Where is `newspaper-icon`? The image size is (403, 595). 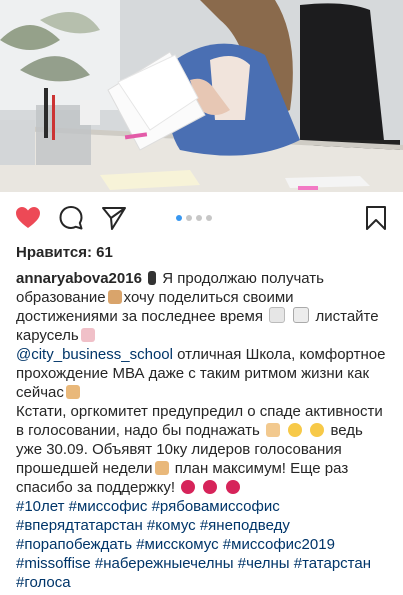
newspaper-icon is located at coordinates (301, 315).